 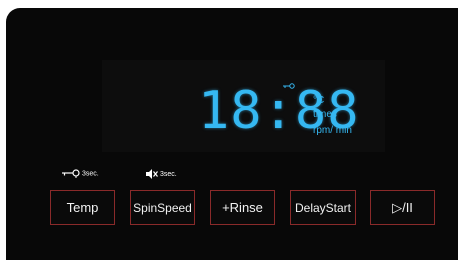 I want to click on spin-mute-duration: 3sec., so click(x=168, y=174).